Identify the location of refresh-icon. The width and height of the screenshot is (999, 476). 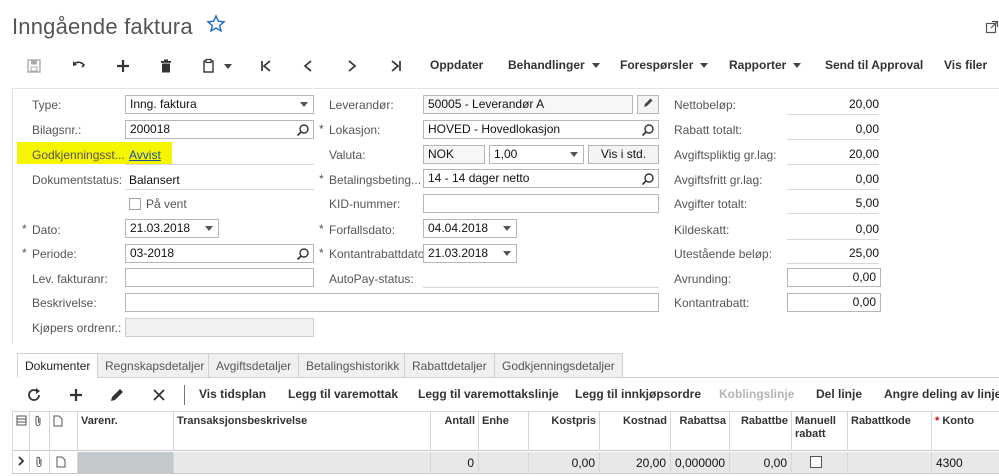
(34, 395).